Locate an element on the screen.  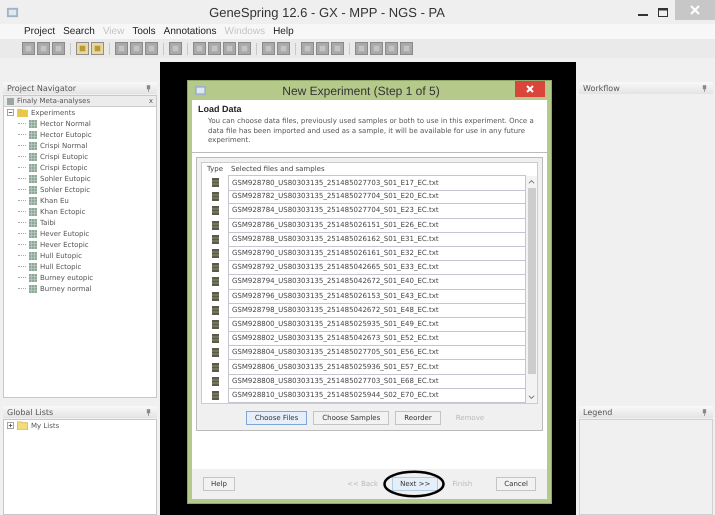
menu-item: Tools is located at coordinates (144, 31).